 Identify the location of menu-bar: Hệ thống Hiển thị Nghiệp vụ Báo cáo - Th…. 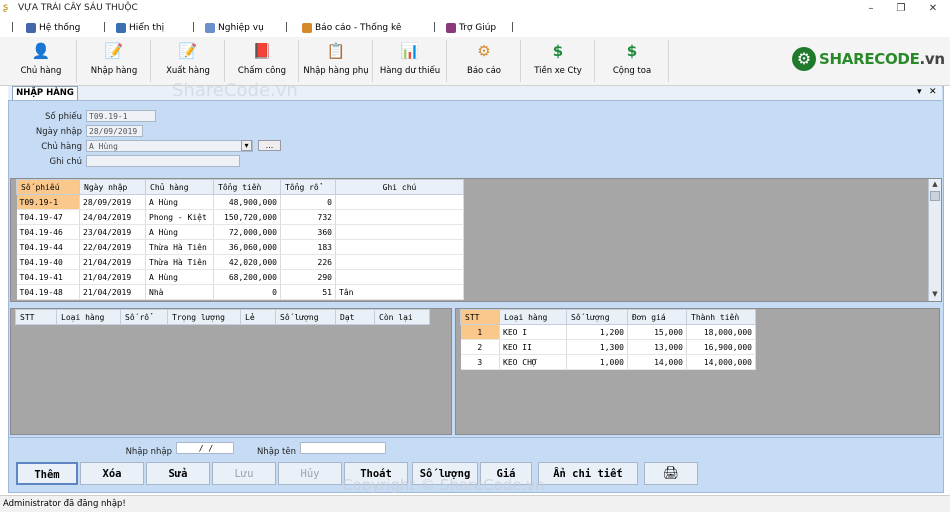
(475, 27).